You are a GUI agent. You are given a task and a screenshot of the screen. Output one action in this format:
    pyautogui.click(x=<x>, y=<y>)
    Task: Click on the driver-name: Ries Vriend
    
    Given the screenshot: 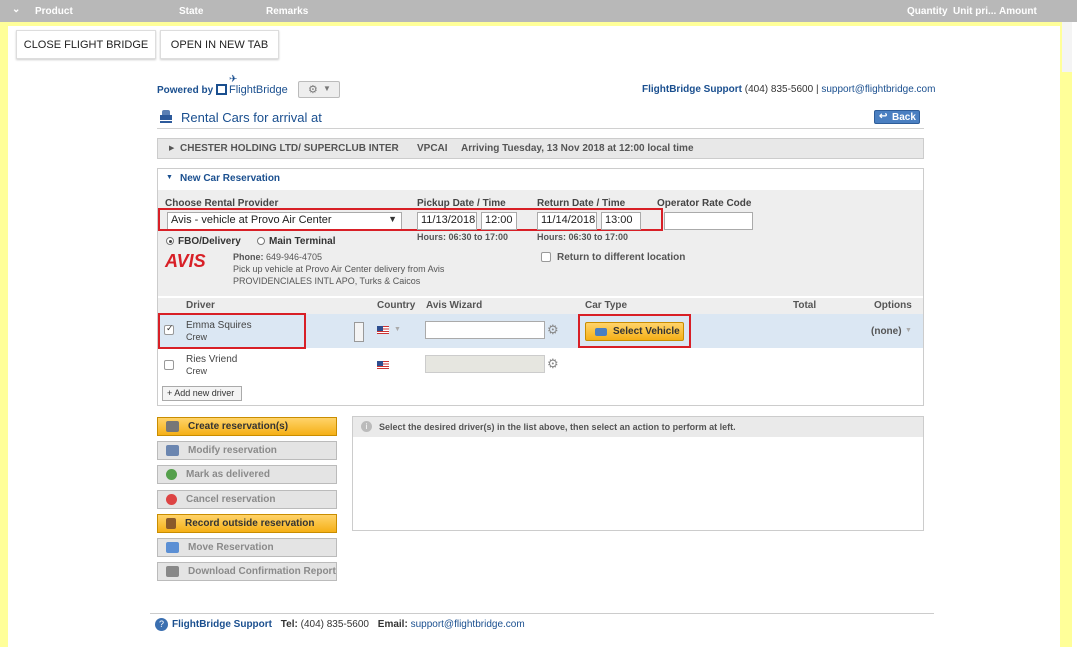 What is the action you would take?
    pyautogui.click(x=212, y=359)
    